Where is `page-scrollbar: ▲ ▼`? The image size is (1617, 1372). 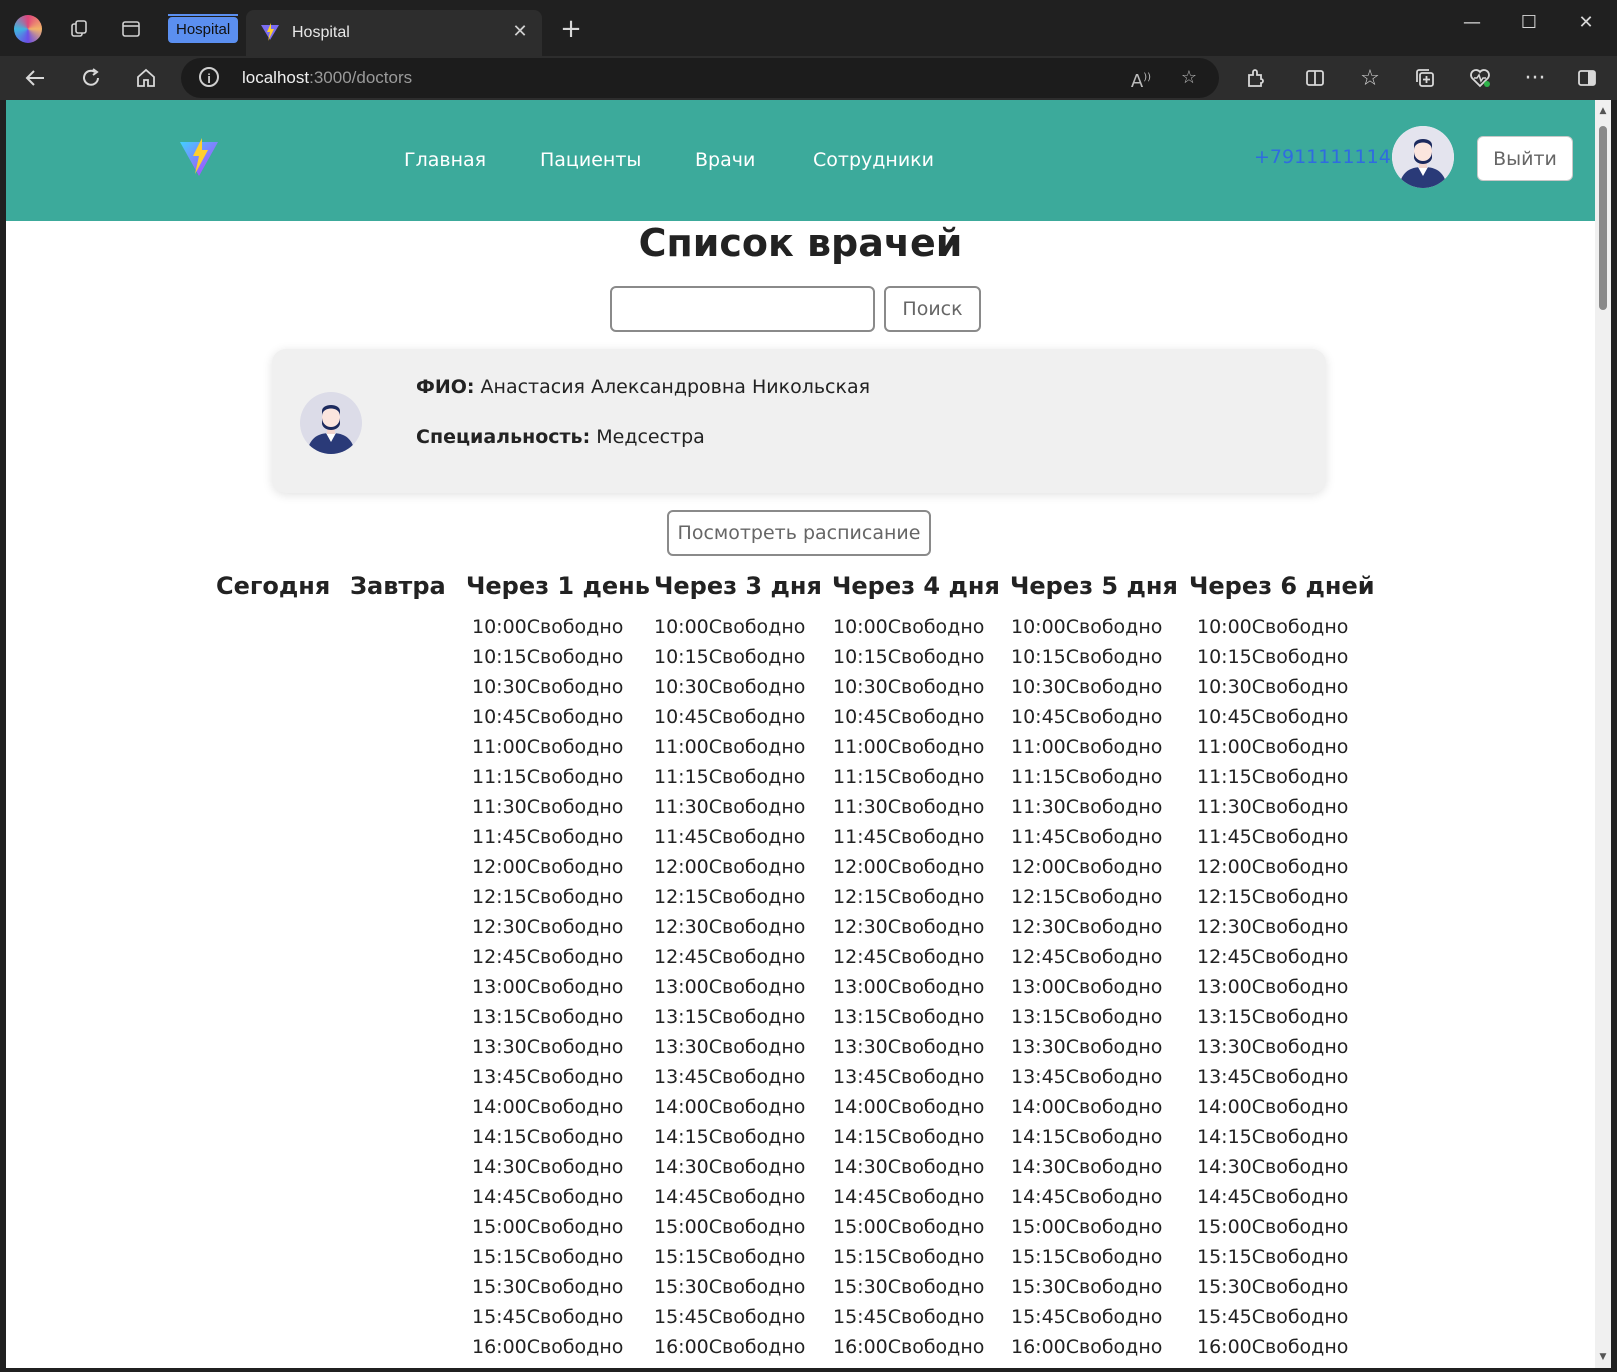
page-scrollbar: ▲ ▼ is located at coordinates (1603, 734).